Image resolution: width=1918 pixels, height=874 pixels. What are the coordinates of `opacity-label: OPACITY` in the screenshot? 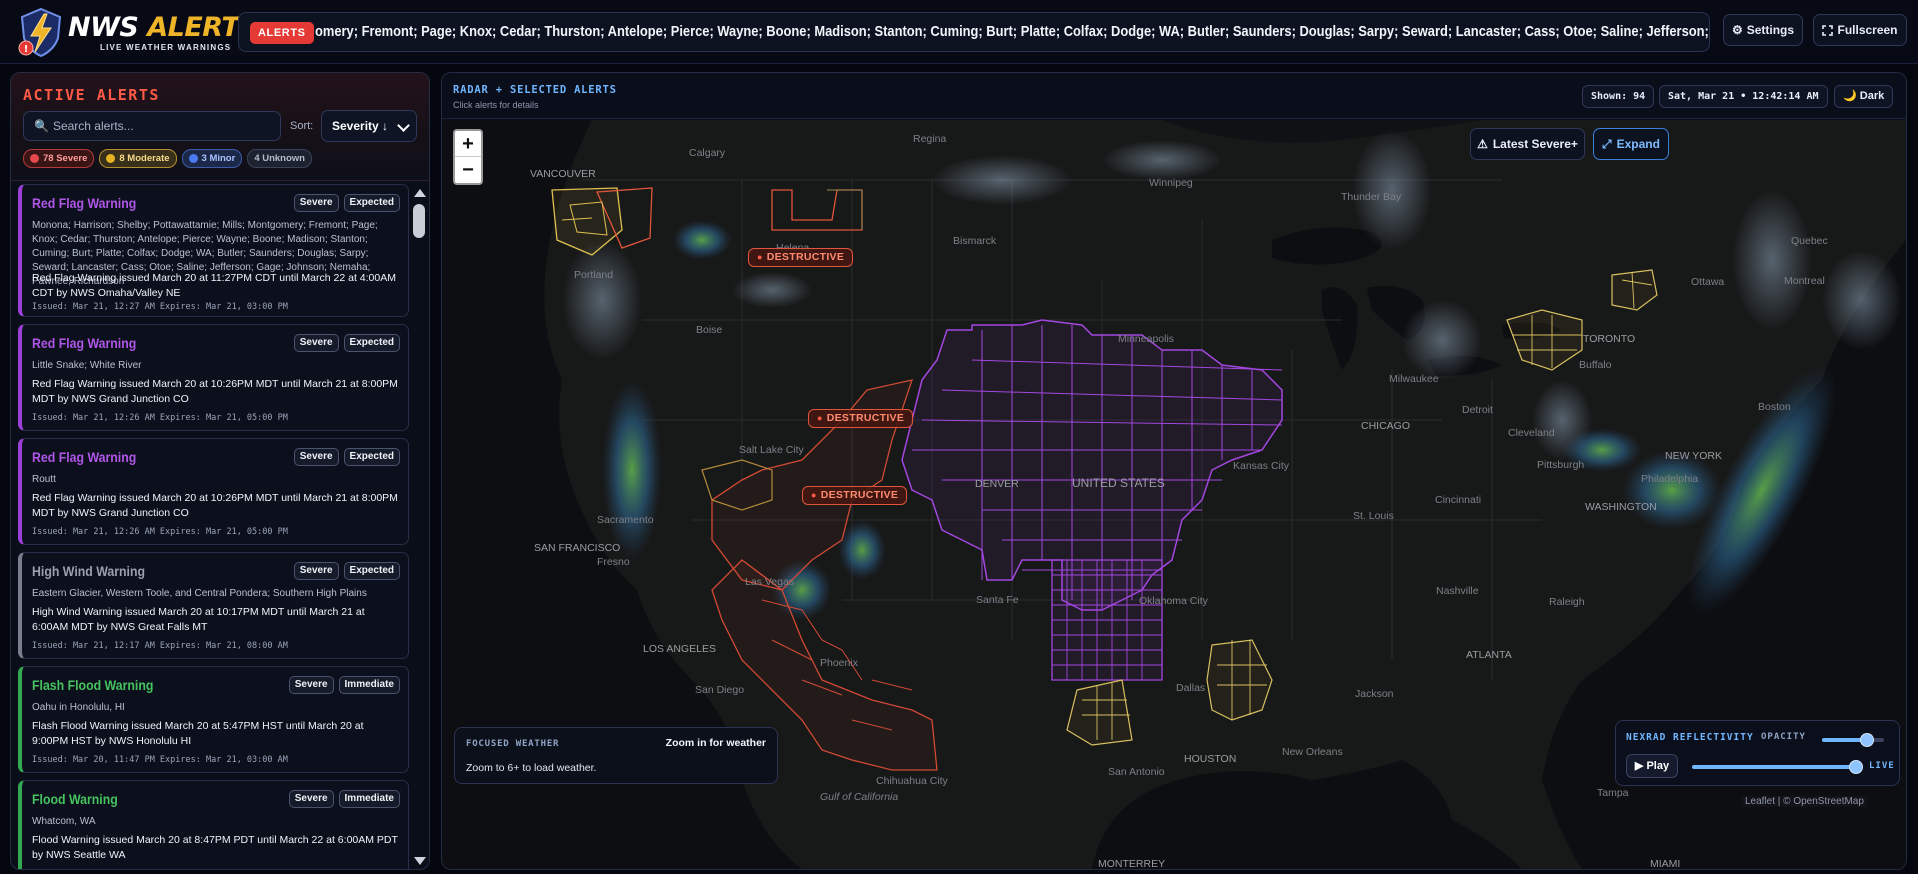 It's located at (1783, 737).